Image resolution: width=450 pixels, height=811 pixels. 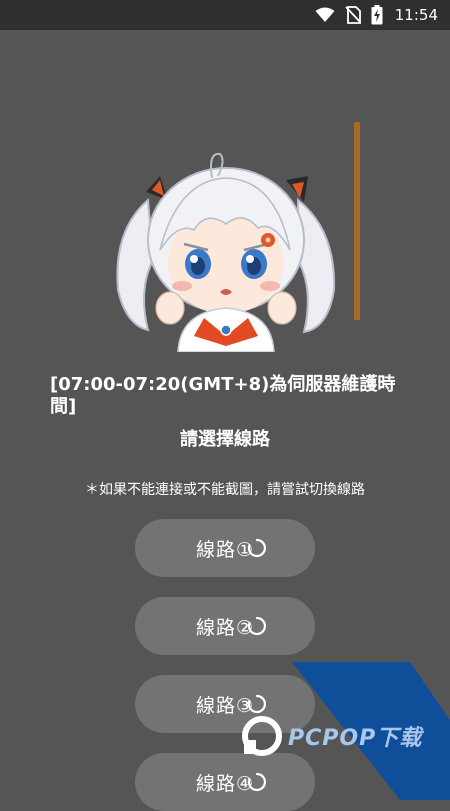 I want to click on mascot-illustration, so click(x=226, y=252).